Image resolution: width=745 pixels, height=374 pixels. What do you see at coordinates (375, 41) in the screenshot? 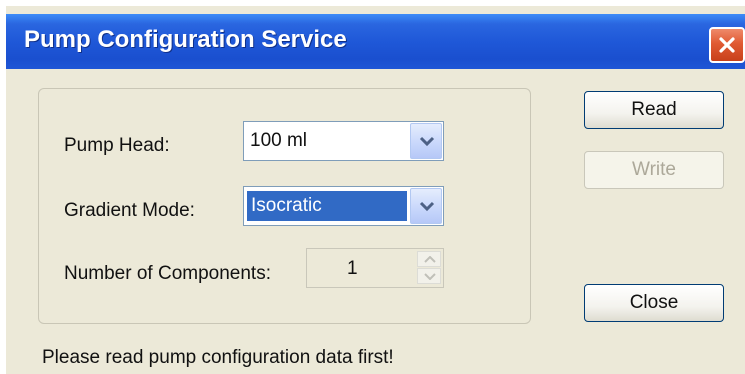
I see `title-bar: Pump Configuration Service` at bounding box center [375, 41].